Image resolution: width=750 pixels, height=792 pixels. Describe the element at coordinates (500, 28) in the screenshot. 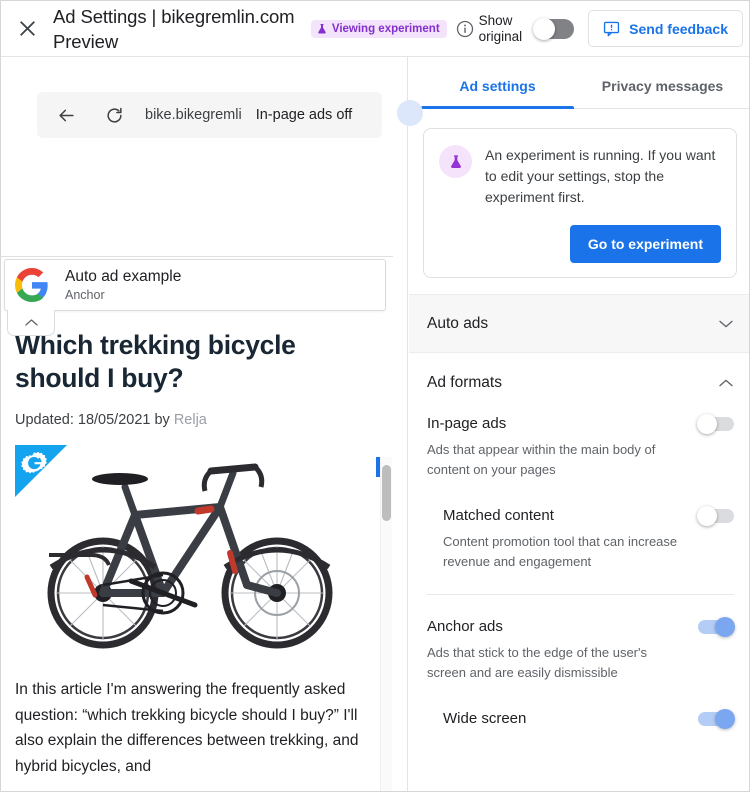

I see `show-original-label: Show original` at that location.